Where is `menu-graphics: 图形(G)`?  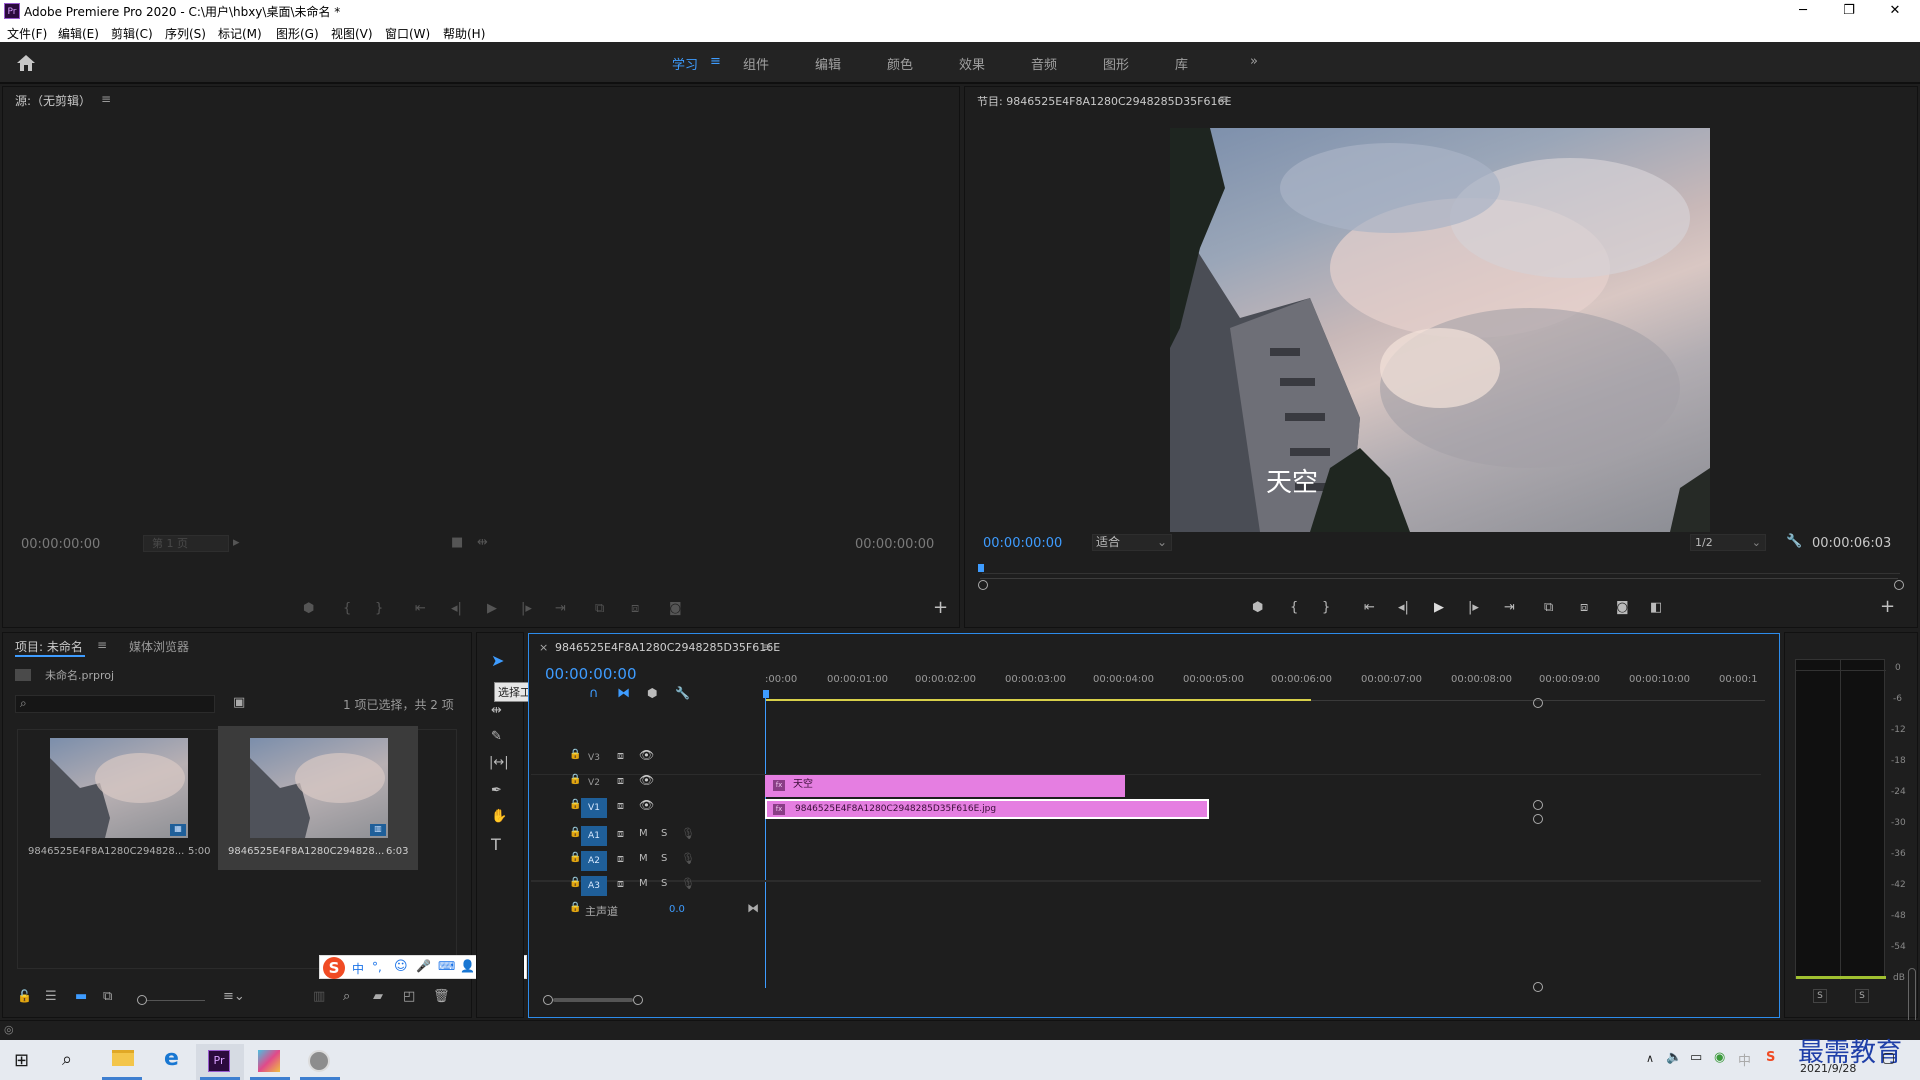
menu-graphics: 图形(G) is located at coordinates (297, 33).